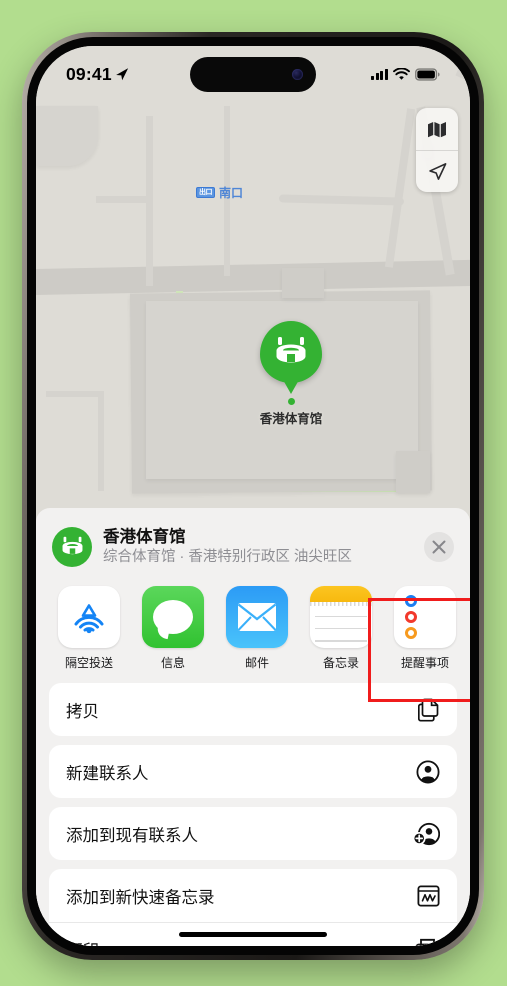 Image resolution: width=507 pixels, height=986 pixels. Describe the element at coordinates (253, 74) in the screenshot. I see `dynamic-island` at that location.